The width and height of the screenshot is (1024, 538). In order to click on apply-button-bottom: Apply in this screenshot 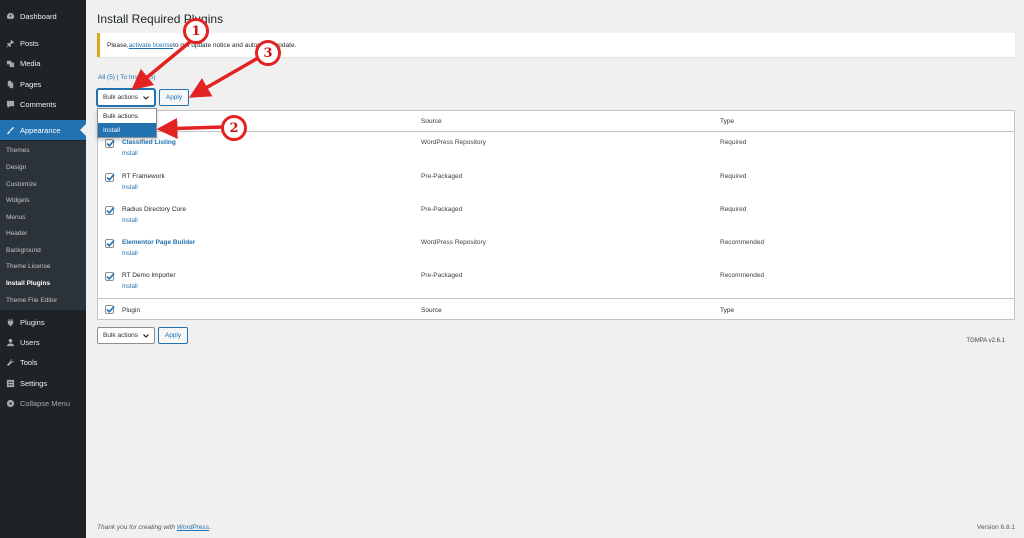, I will do `click(173, 335)`.